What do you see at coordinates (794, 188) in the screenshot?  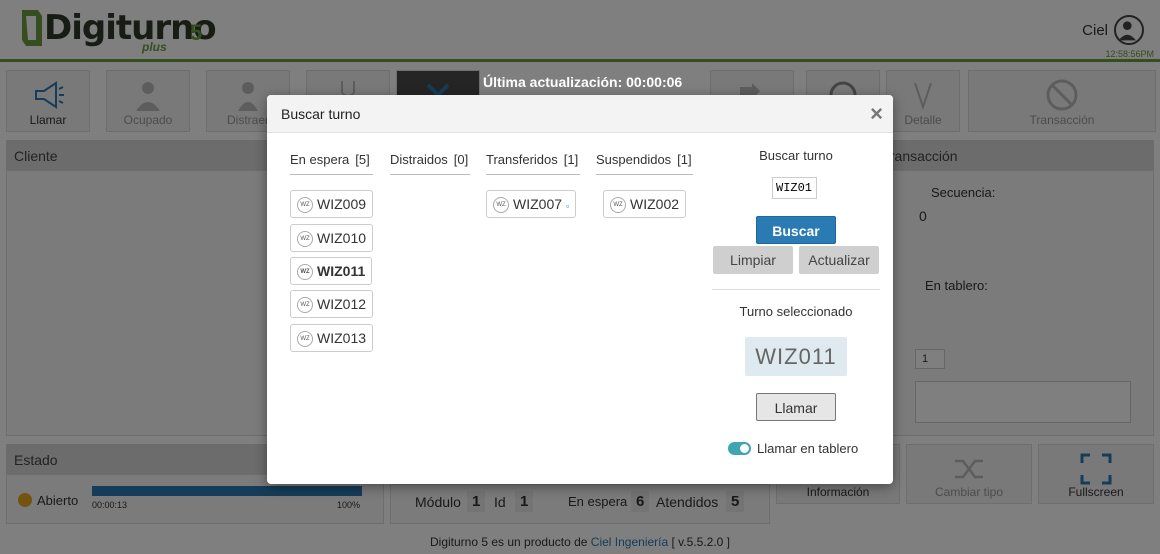 I see `search-input` at bounding box center [794, 188].